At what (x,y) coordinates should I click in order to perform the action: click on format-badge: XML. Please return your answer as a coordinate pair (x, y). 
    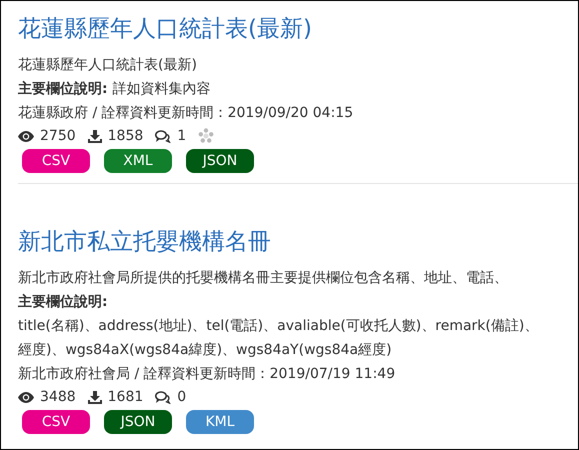
    Looking at the image, I should click on (138, 161).